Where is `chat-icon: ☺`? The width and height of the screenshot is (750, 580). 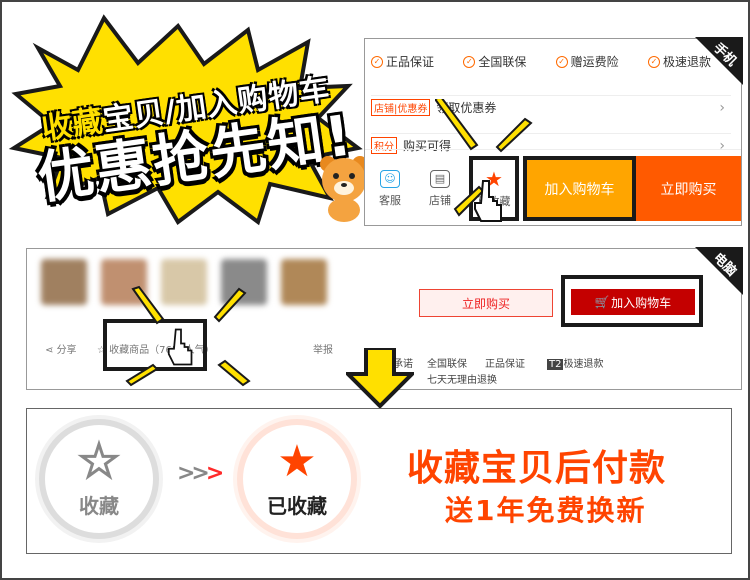
chat-icon: ☺ is located at coordinates (390, 178).